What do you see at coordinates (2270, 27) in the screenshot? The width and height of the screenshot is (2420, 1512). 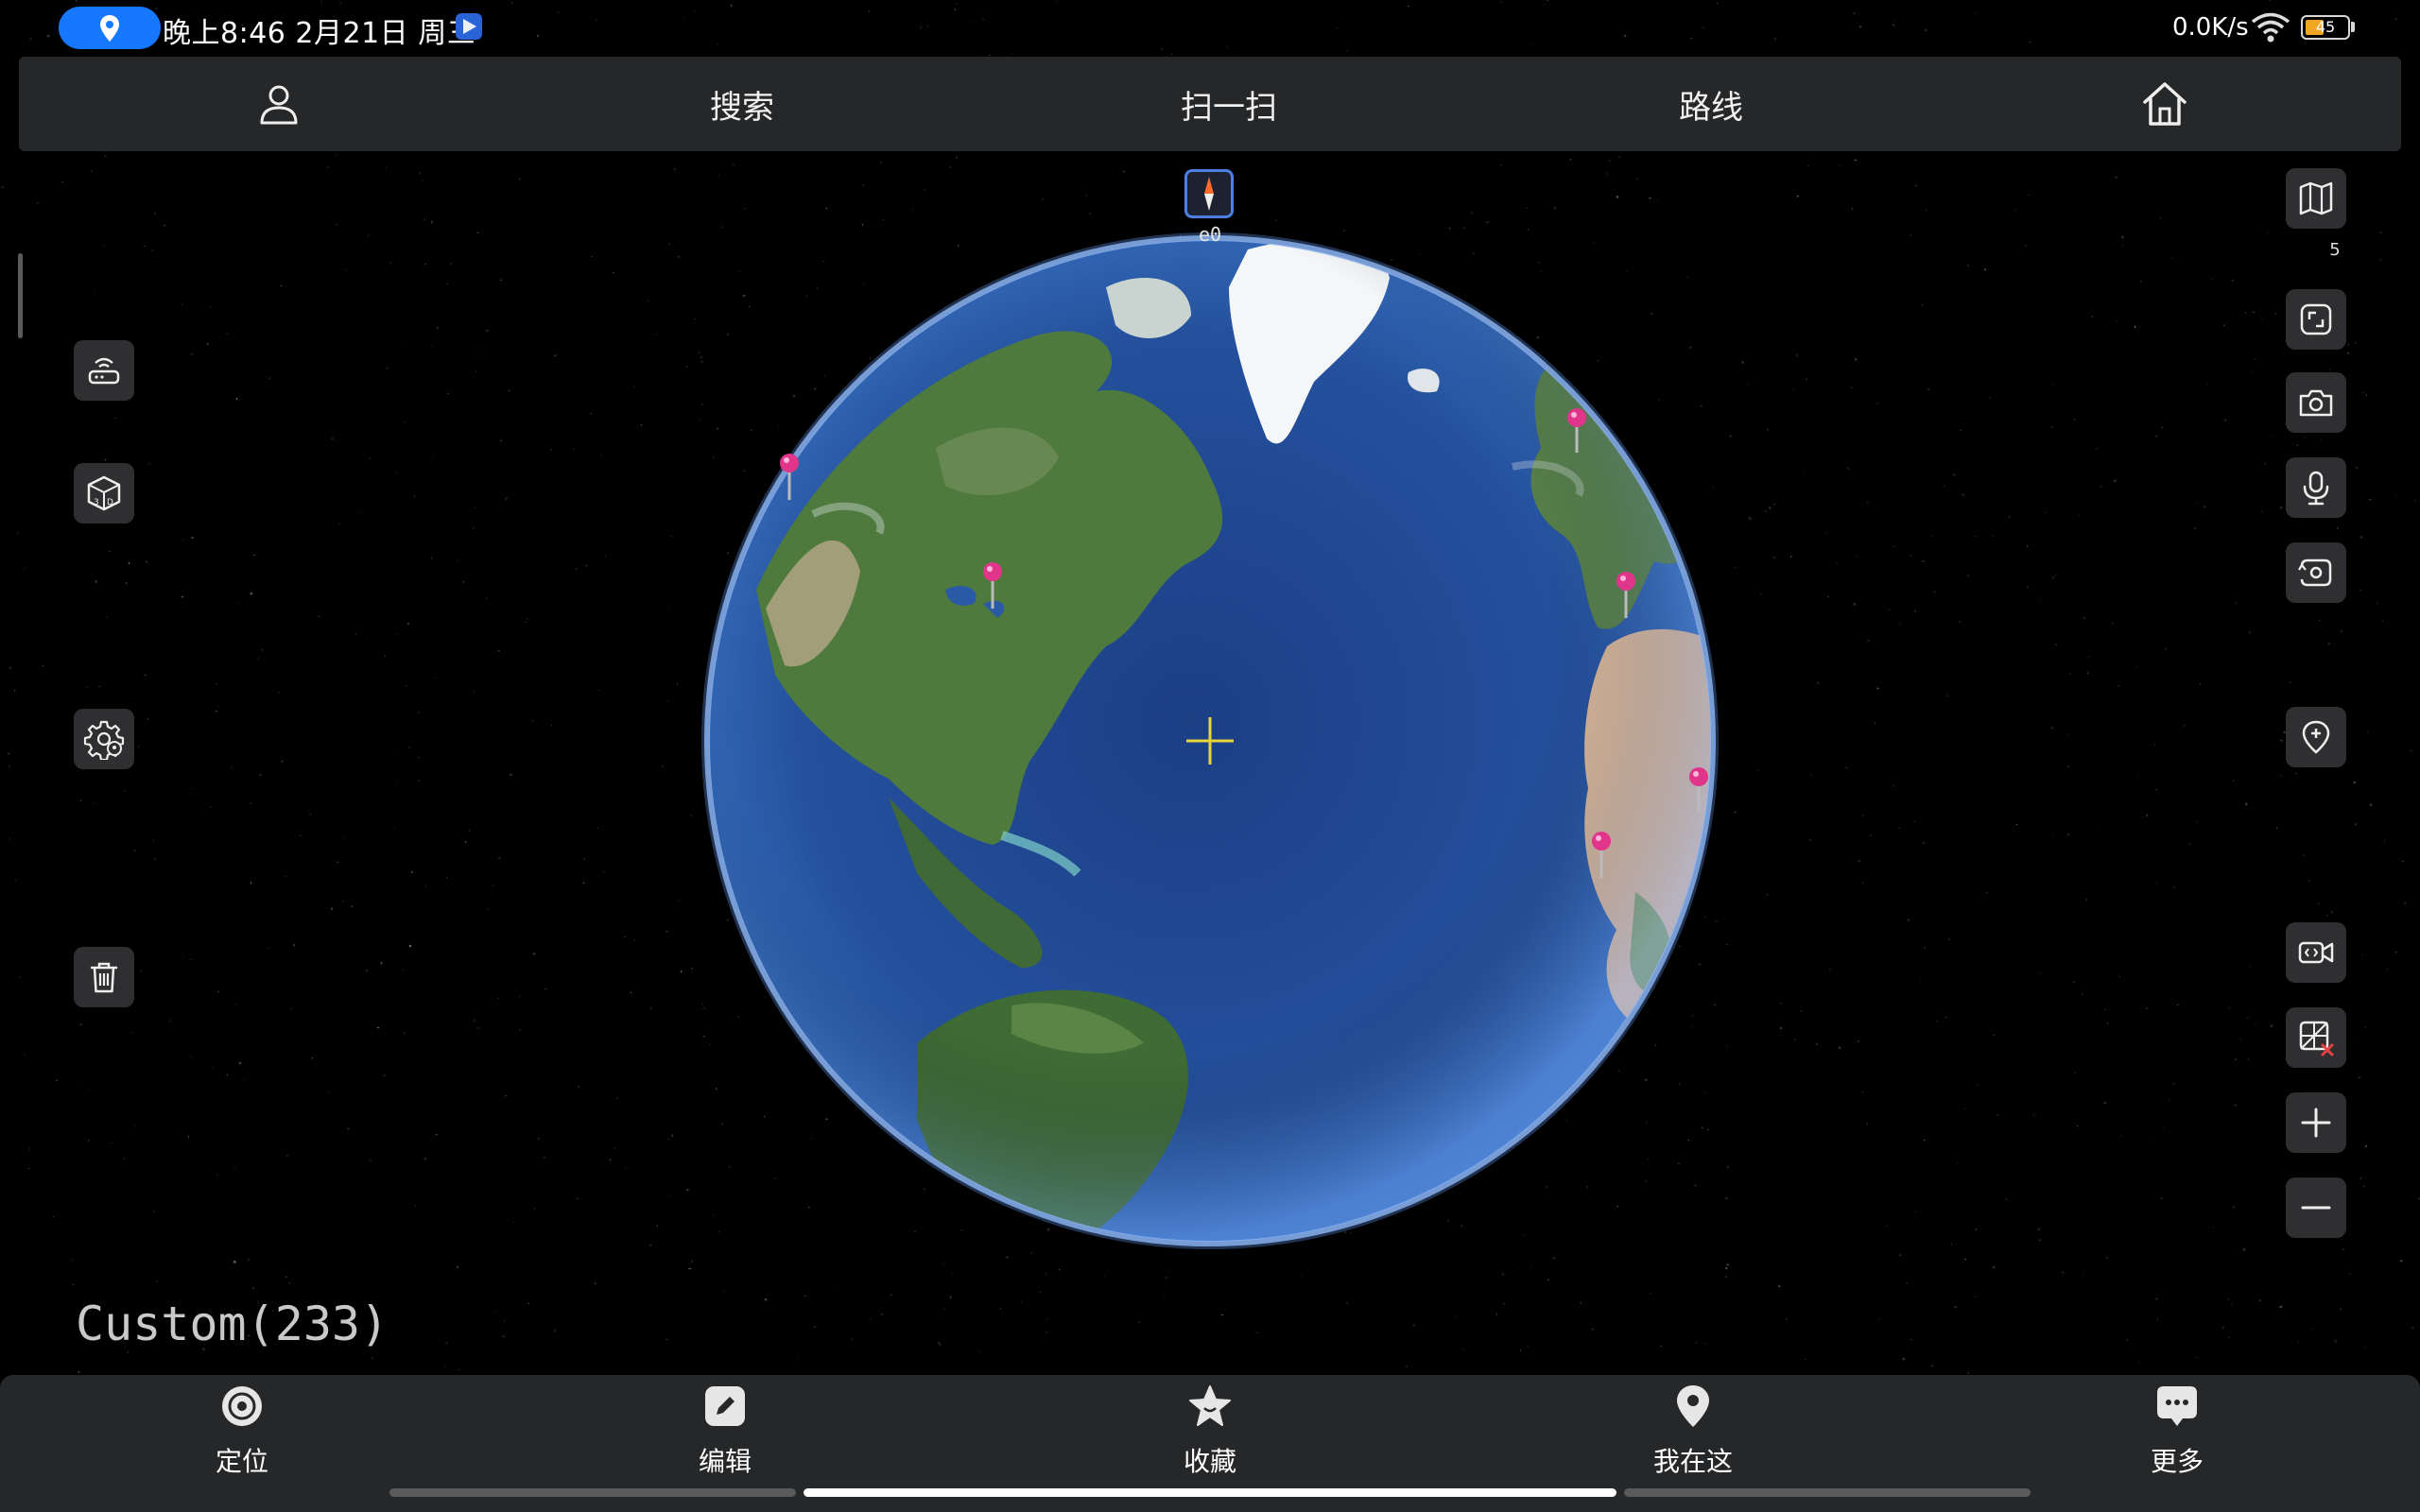 I see `wifi-icon` at bounding box center [2270, 27].